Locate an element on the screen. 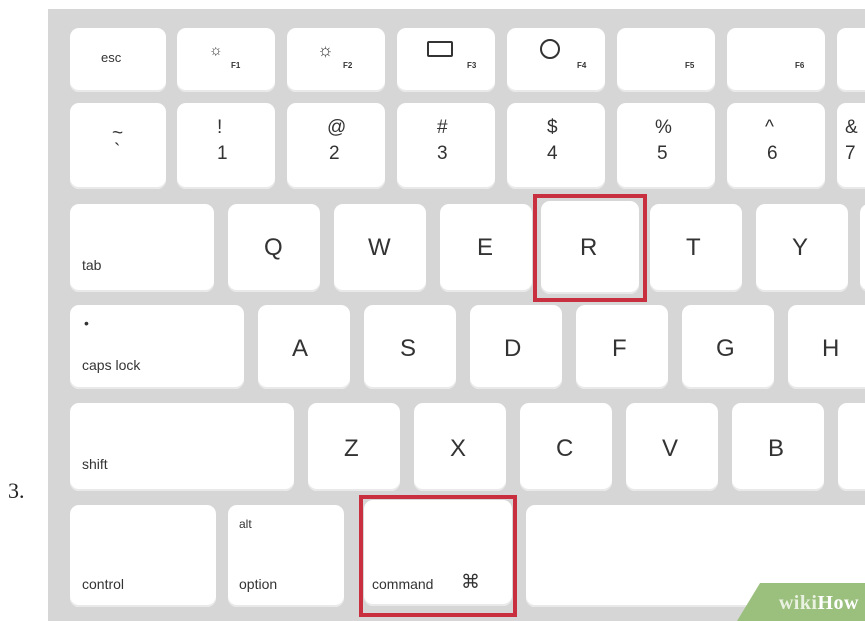 This screenshot has width=865, height=621. key-s: S is located at coordinates (410, 347).